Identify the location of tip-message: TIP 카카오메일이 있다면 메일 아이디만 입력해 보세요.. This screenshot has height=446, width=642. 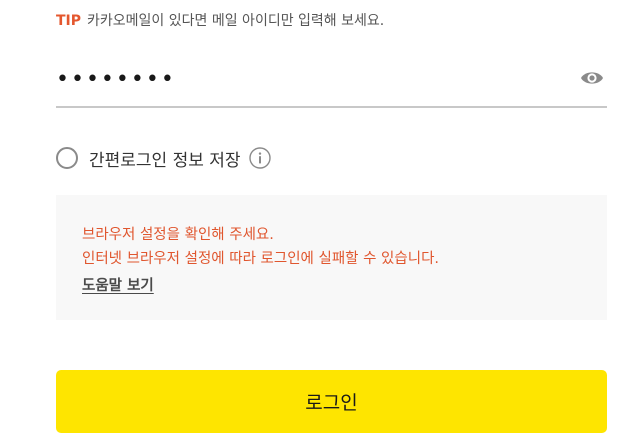
(220, 20).